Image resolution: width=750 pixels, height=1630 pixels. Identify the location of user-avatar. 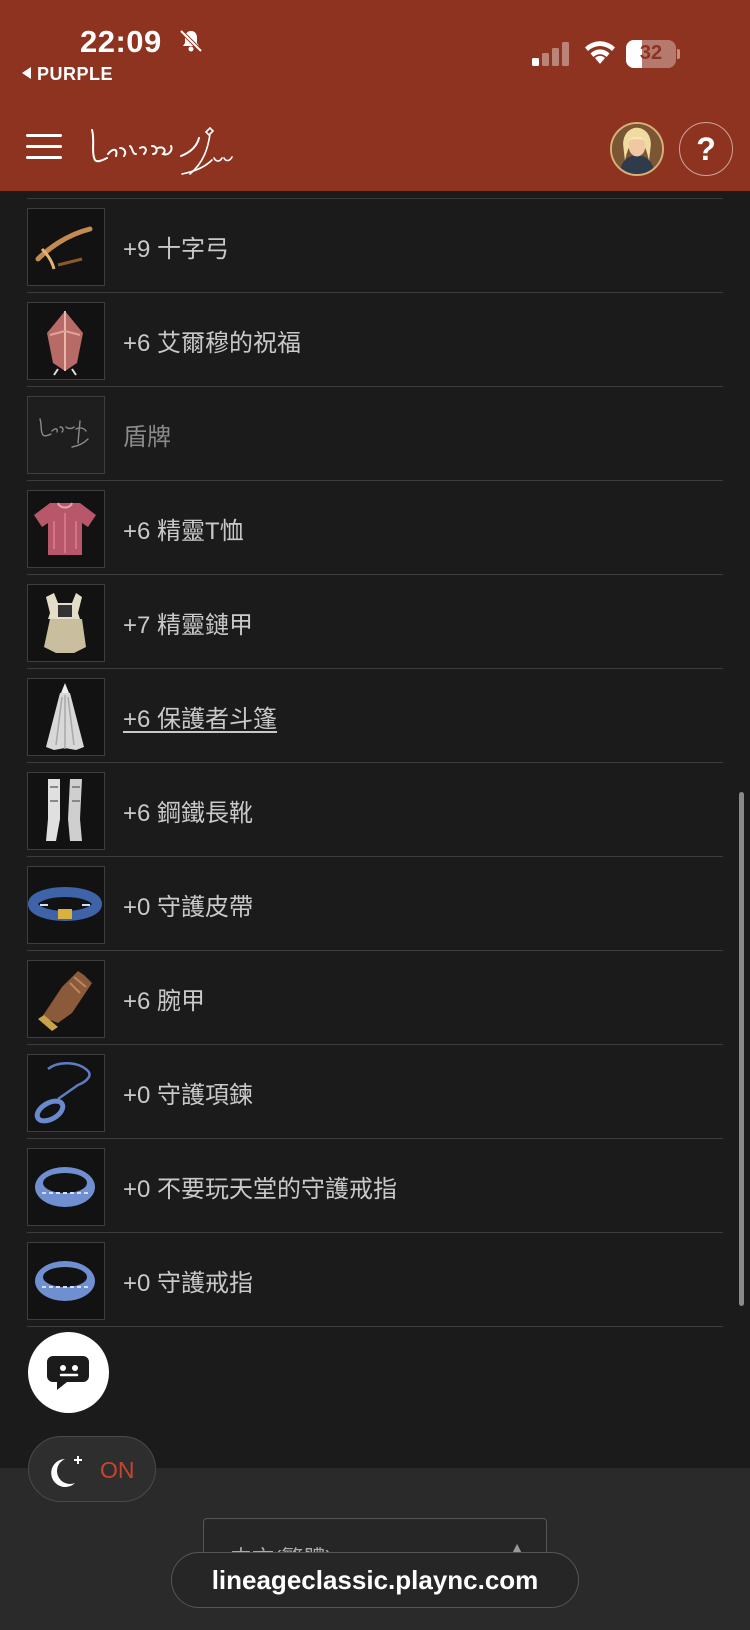
(637, 149).